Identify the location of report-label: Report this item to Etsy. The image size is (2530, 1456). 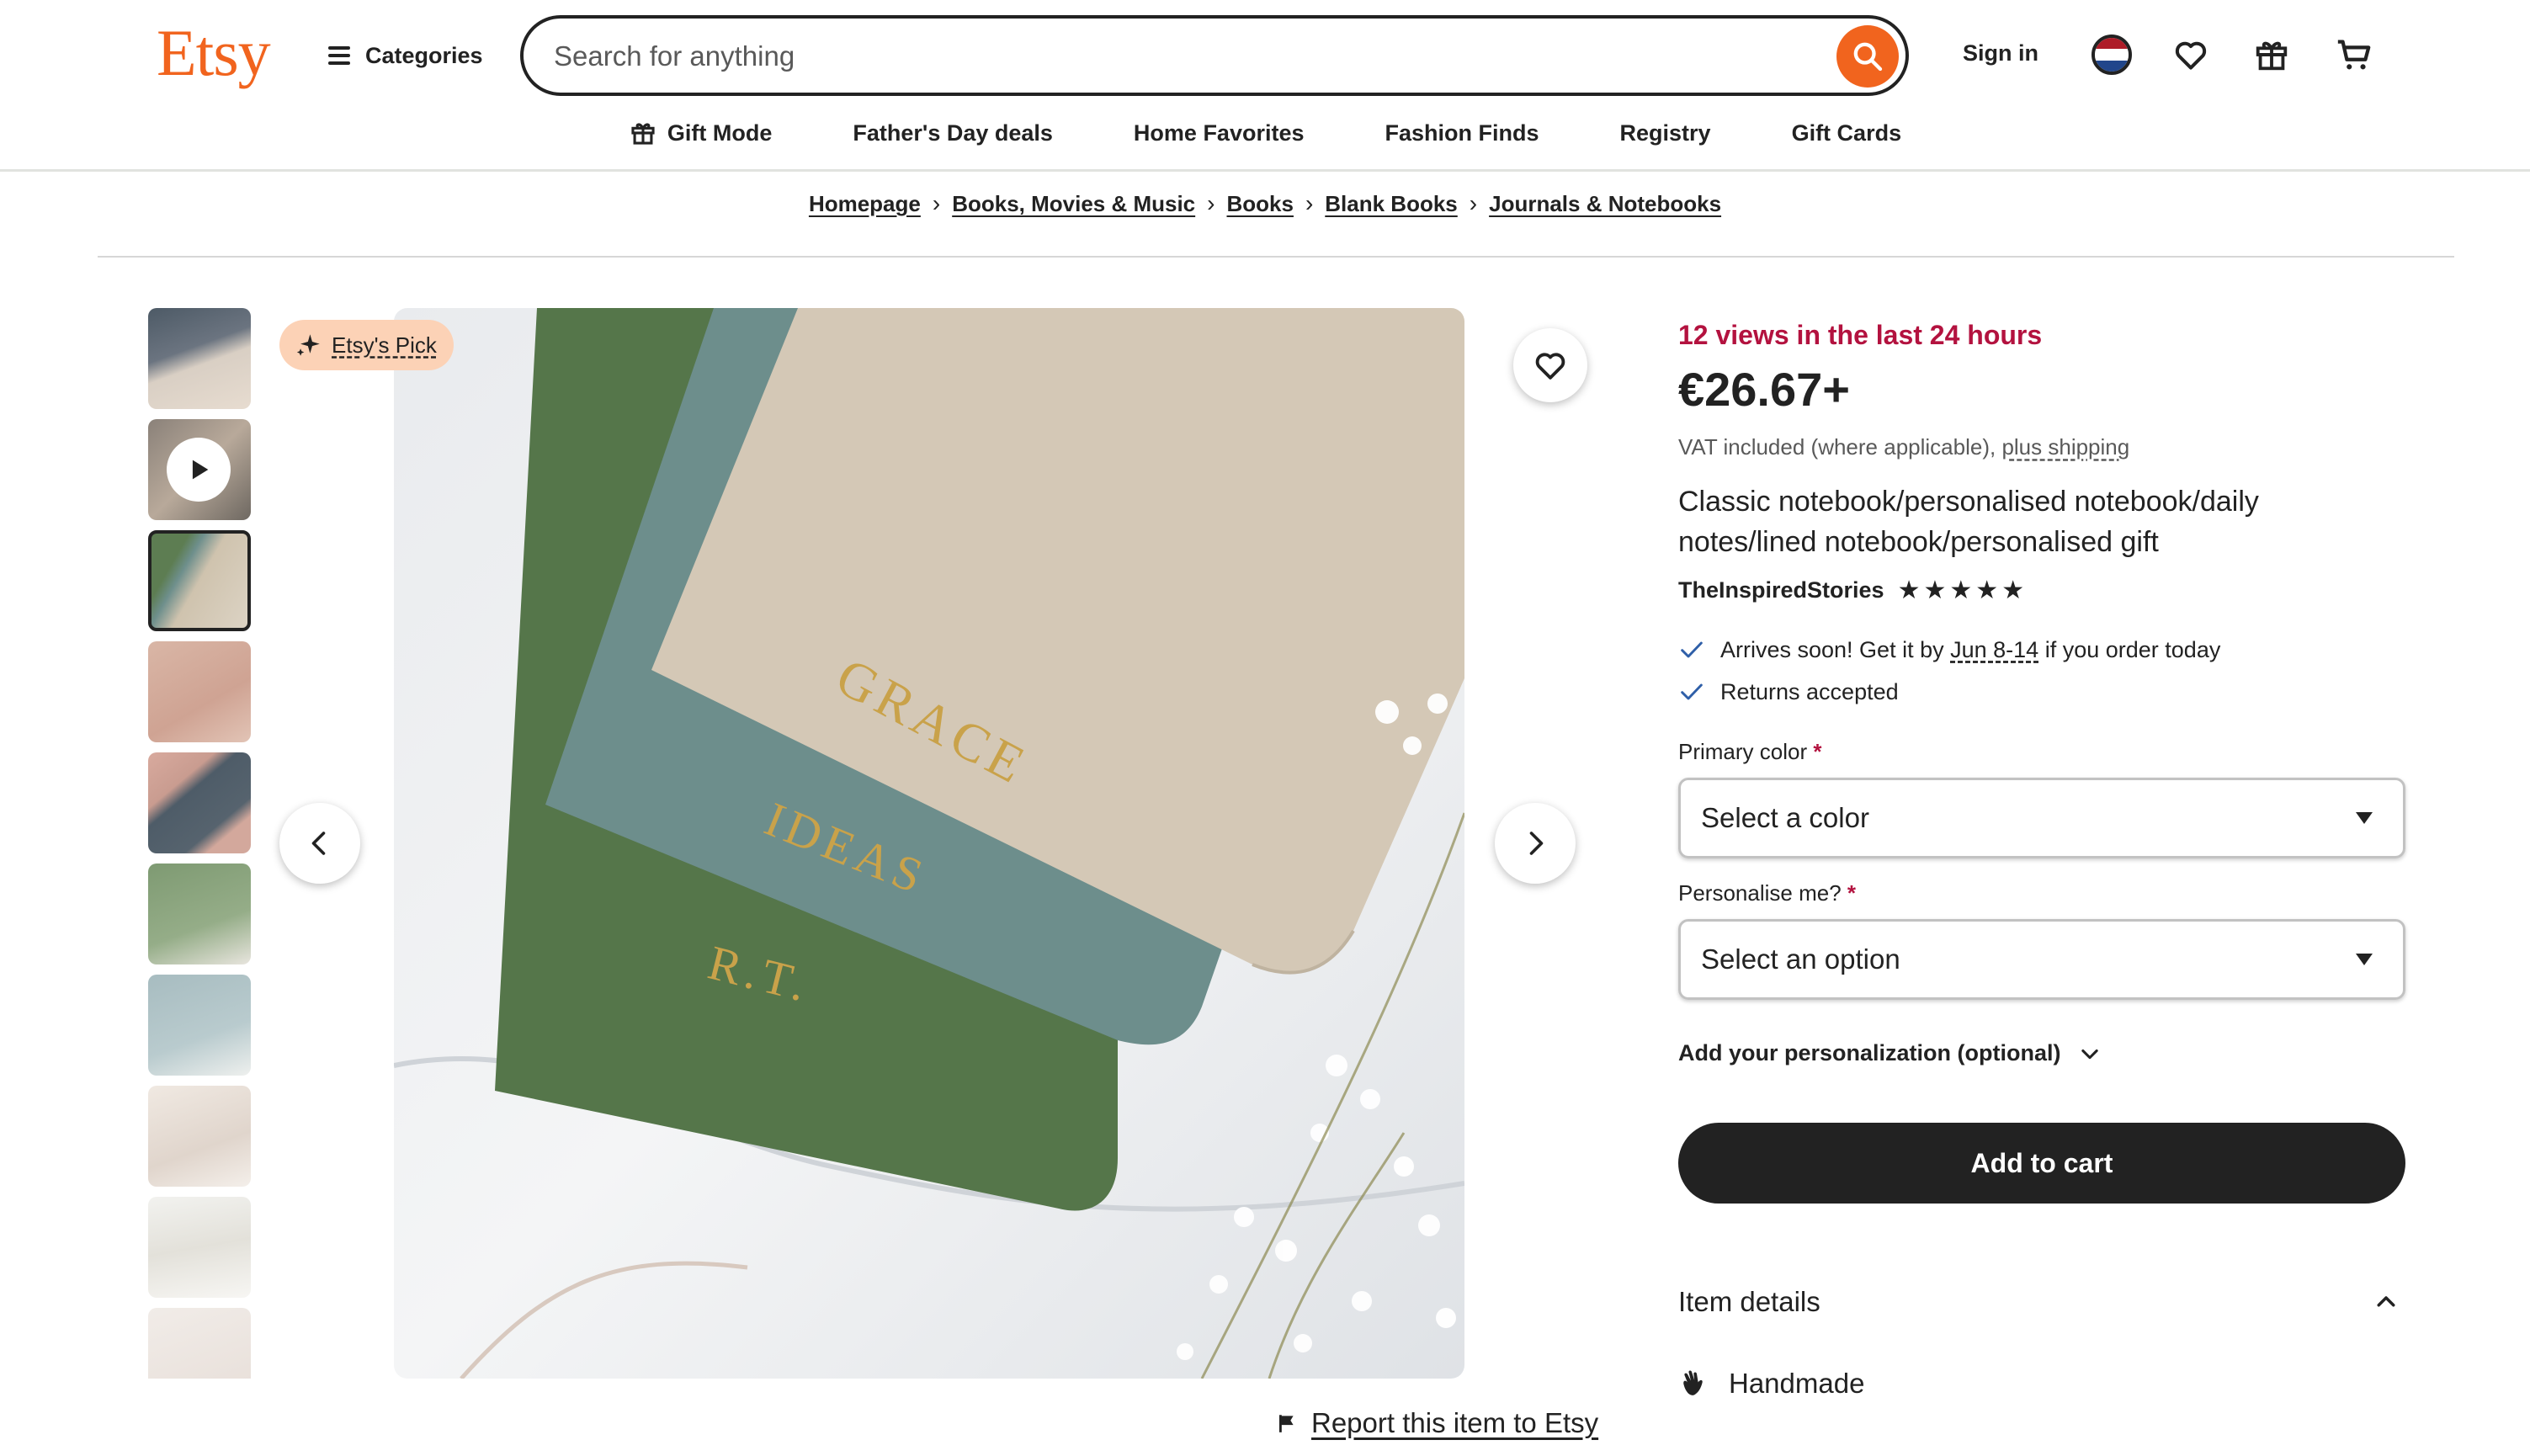
(1455, 1423).